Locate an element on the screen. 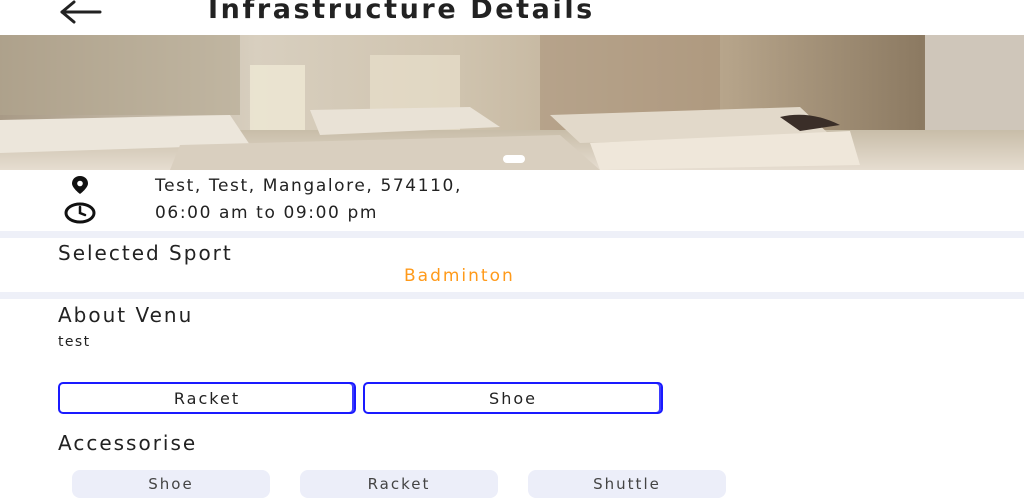 This screenshot has height=500, width=1024. app-header: Infrastructure Details is located at coordinates (512, 17).